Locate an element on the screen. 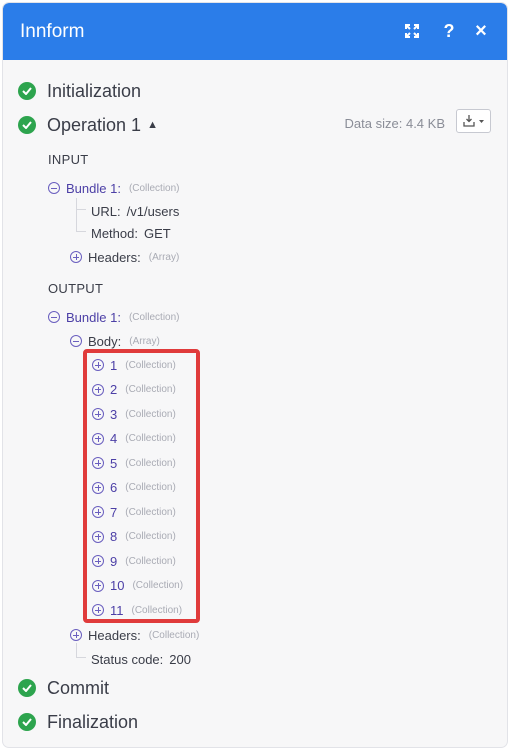 The height and width of the screenshot is (751, 511). panel-header: Innform ? × is located at coordinates (255, 31).